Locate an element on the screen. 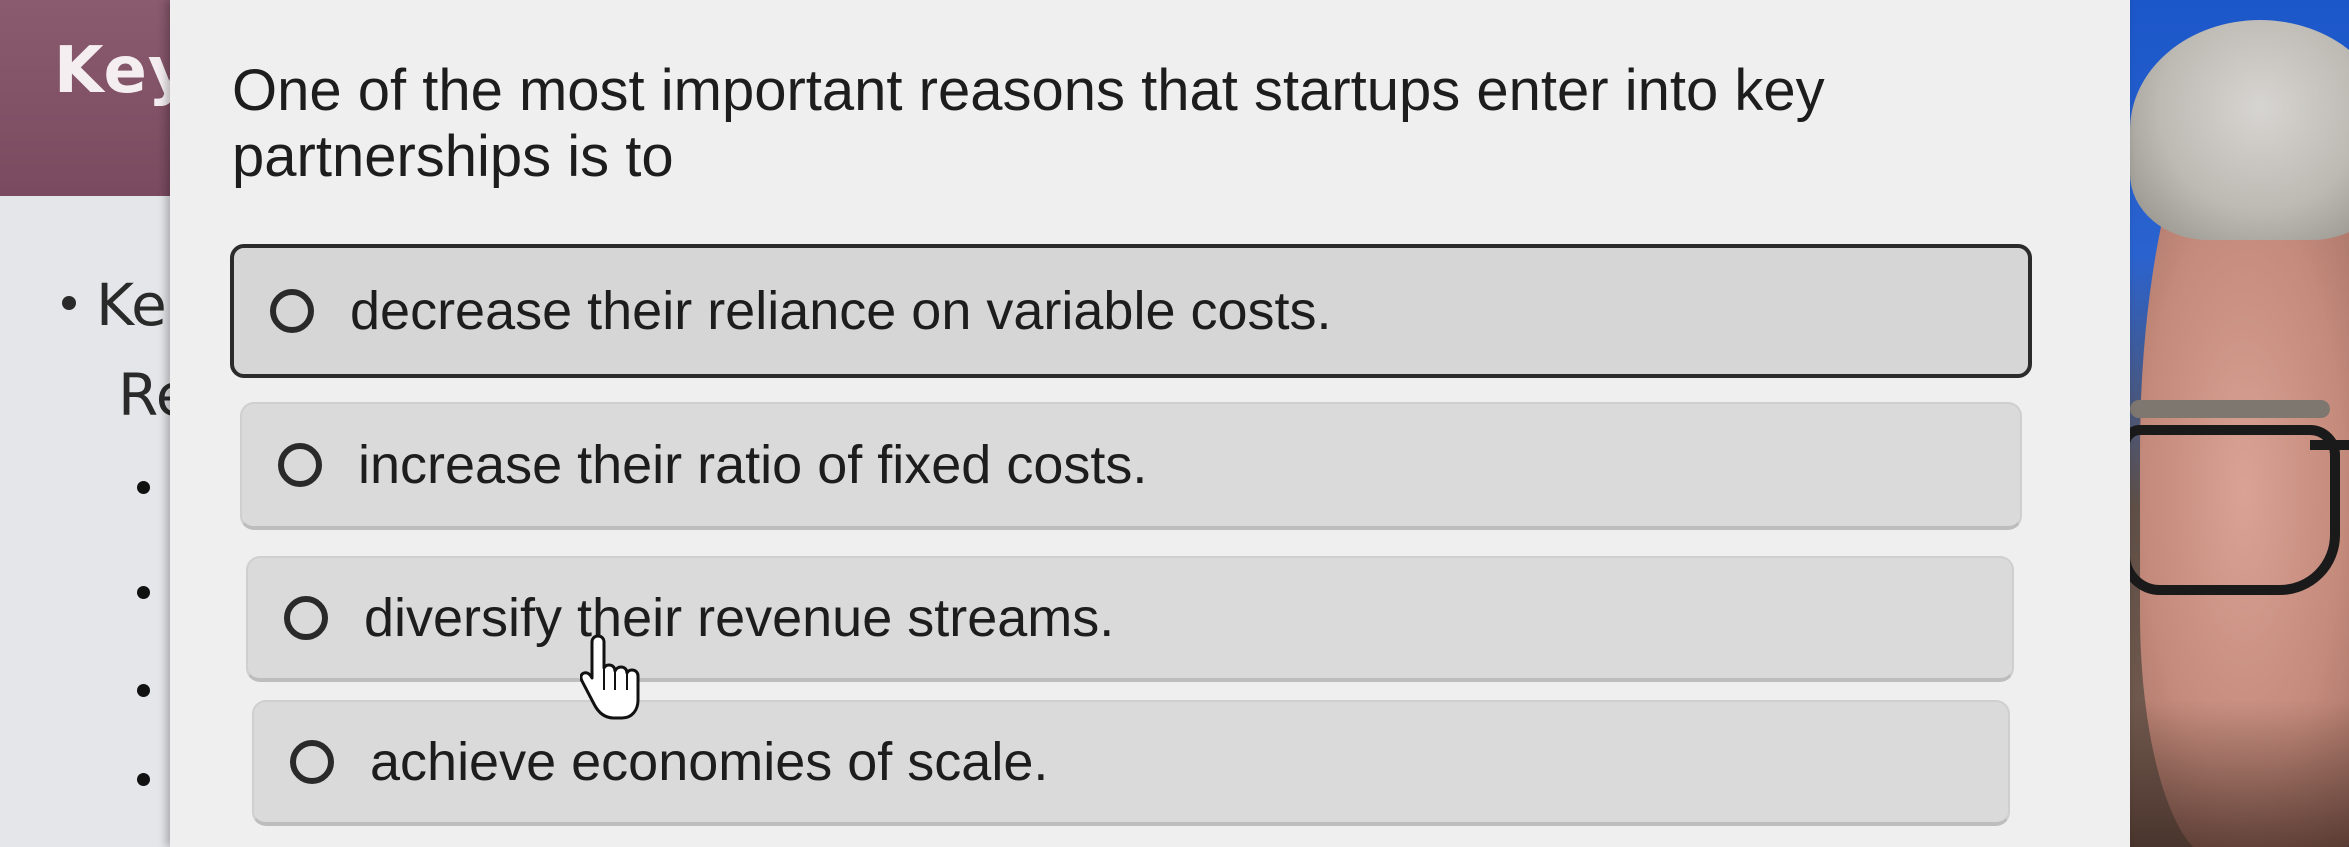 Image resolution: width=2349 pixels, height=847 pixels. answer-option-3: diversify their revenue streams. is located at coordinates (1130, 619).